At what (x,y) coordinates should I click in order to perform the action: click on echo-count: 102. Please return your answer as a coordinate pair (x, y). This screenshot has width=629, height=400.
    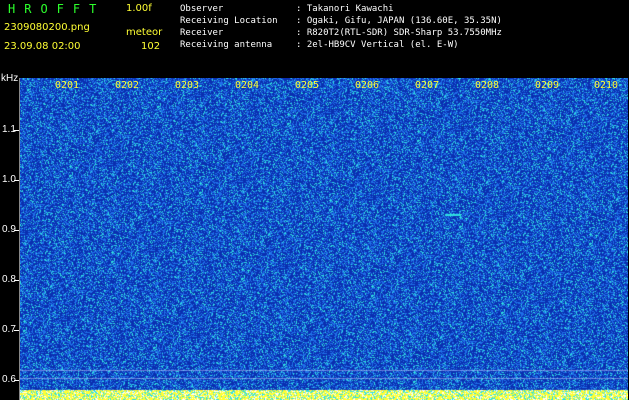
    Looking at the image, I should click on (151, 46).